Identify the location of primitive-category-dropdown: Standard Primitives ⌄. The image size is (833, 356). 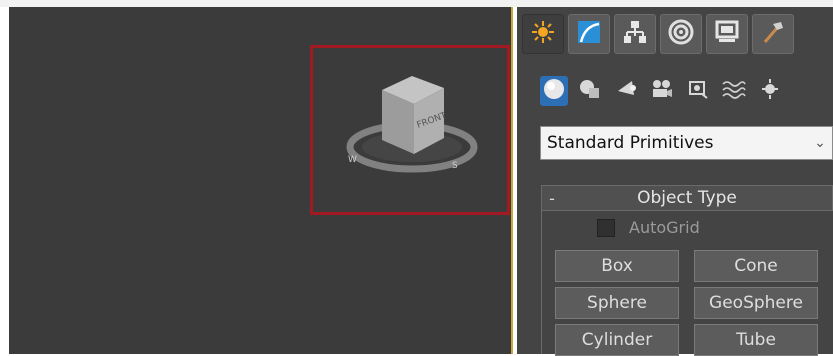
(686, 143).